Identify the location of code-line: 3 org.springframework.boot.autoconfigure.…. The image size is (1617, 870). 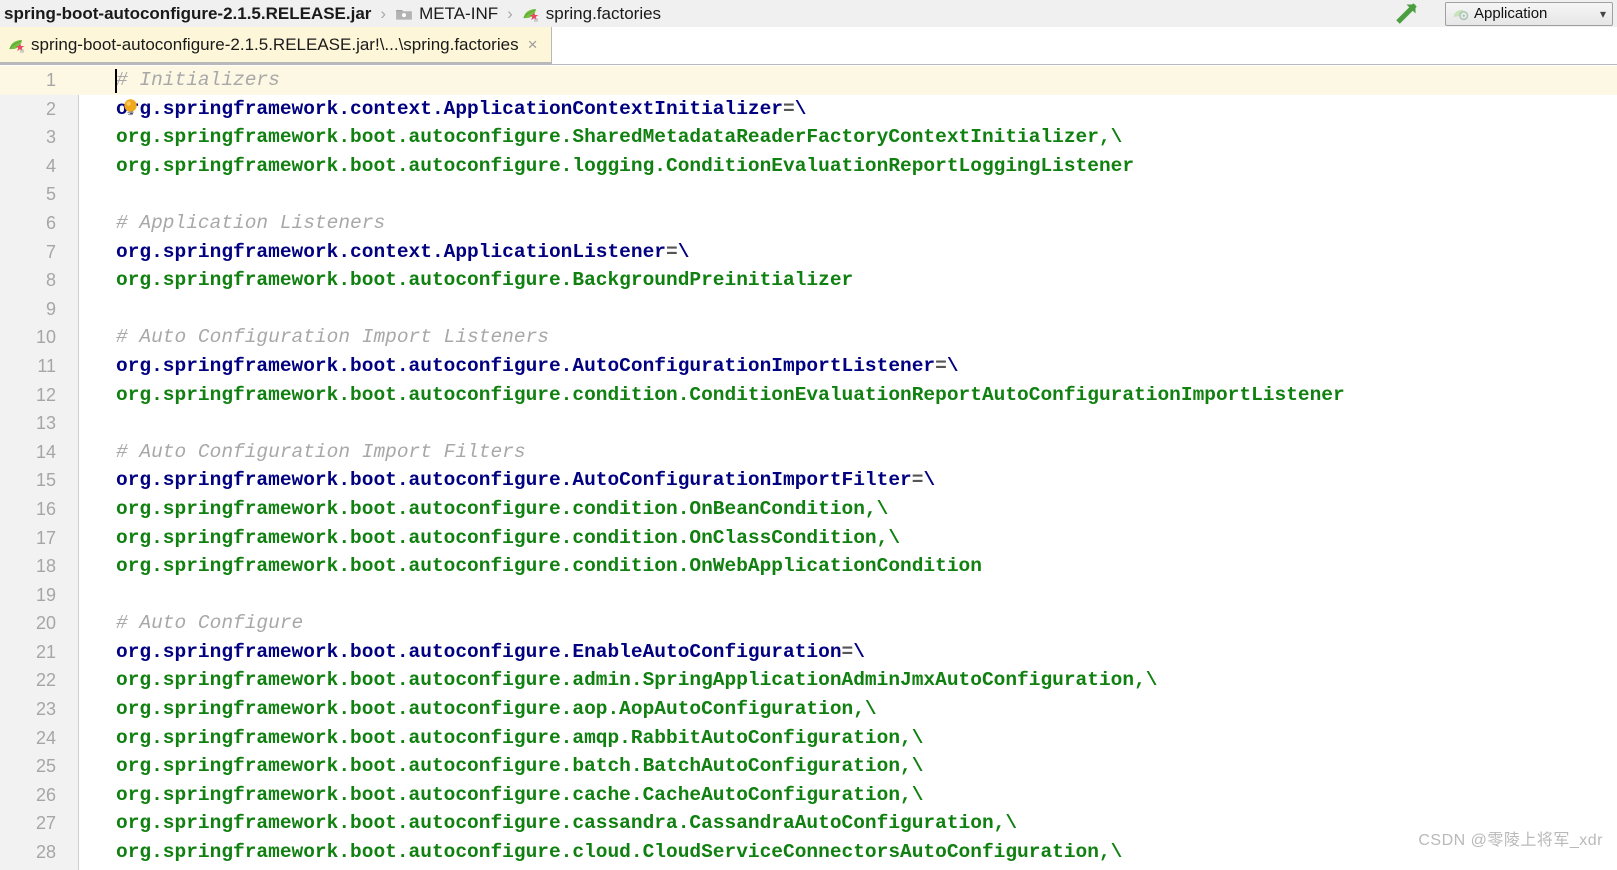
(808, 137).